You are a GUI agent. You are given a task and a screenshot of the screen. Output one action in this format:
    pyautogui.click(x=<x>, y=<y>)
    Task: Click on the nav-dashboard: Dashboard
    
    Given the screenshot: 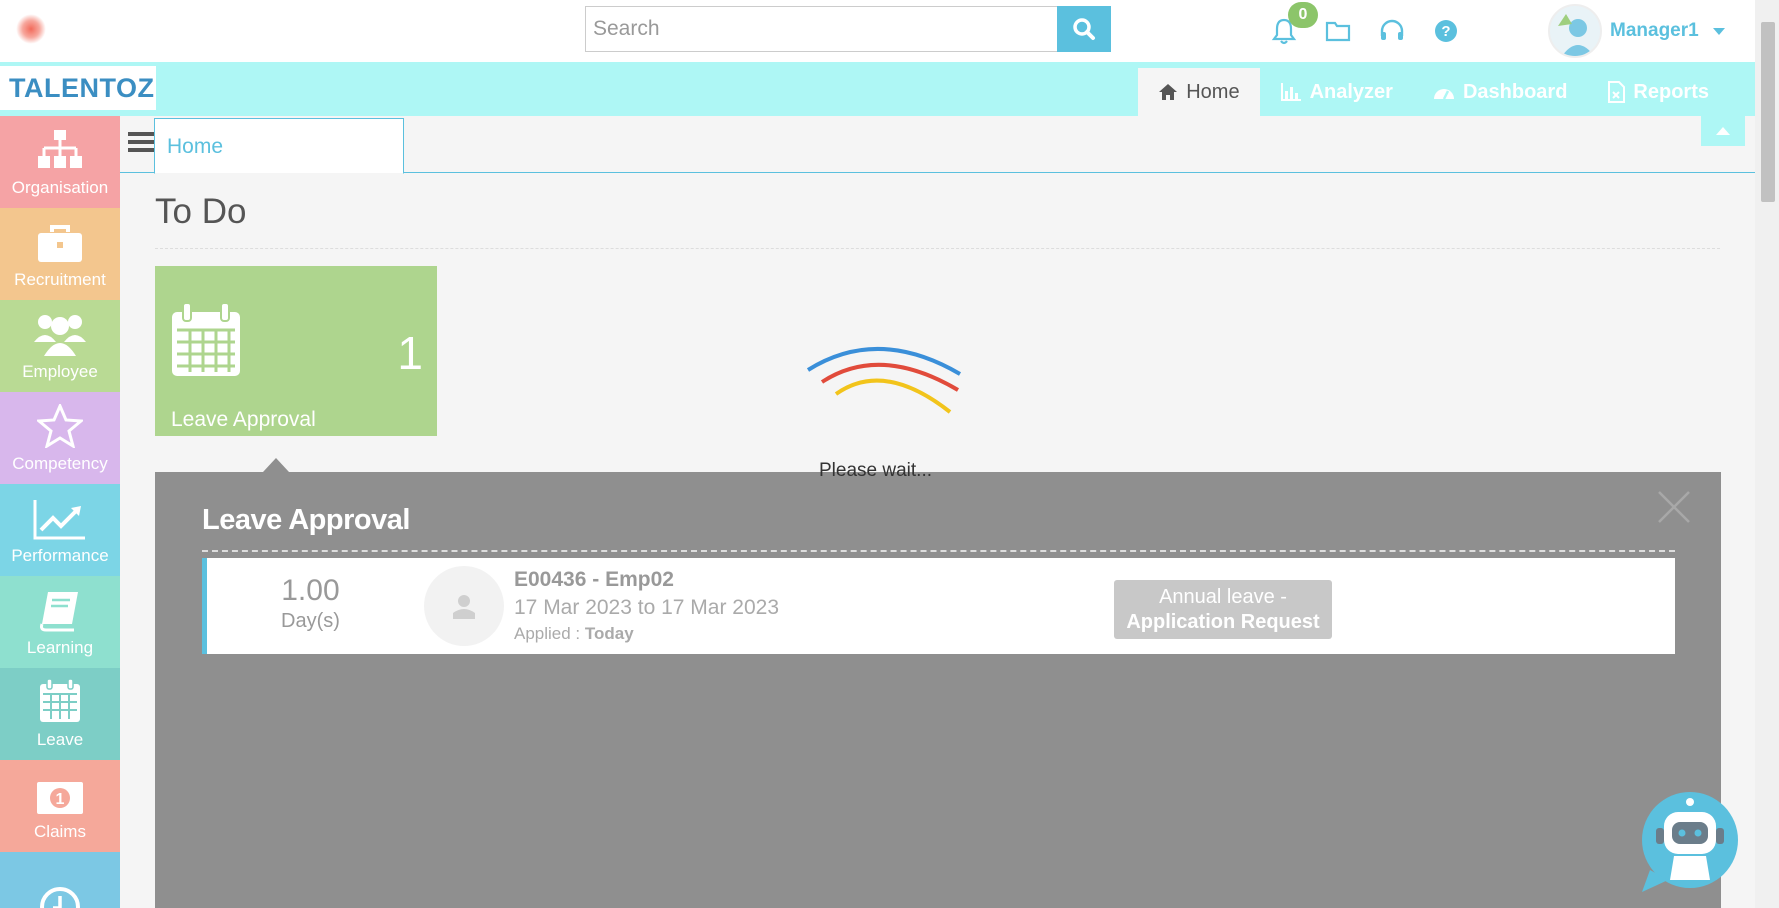 What is the action you would take?
    pyautogui.click(x=1500, y=92)
    